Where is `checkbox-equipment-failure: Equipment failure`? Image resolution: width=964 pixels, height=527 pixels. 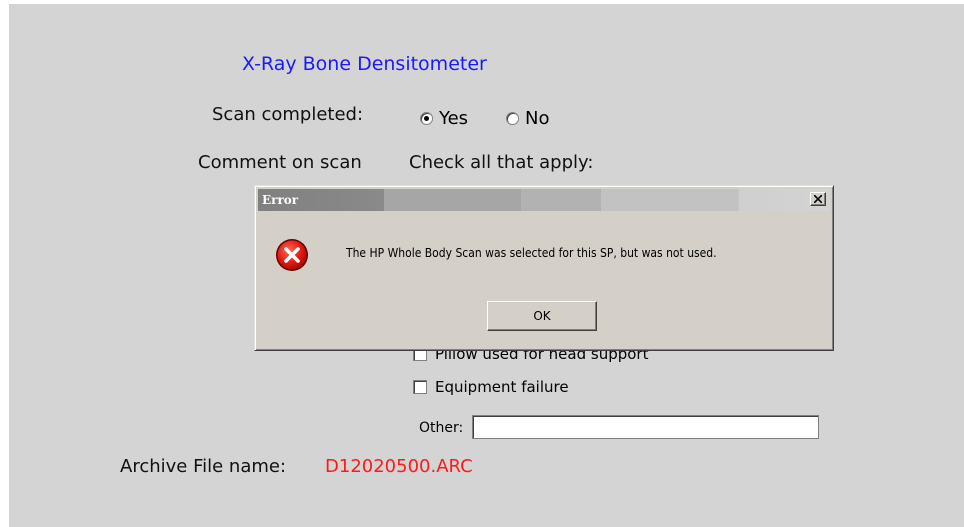
checkbox-equipment-failure: Equipment failure is located at coordinates (491, 387).